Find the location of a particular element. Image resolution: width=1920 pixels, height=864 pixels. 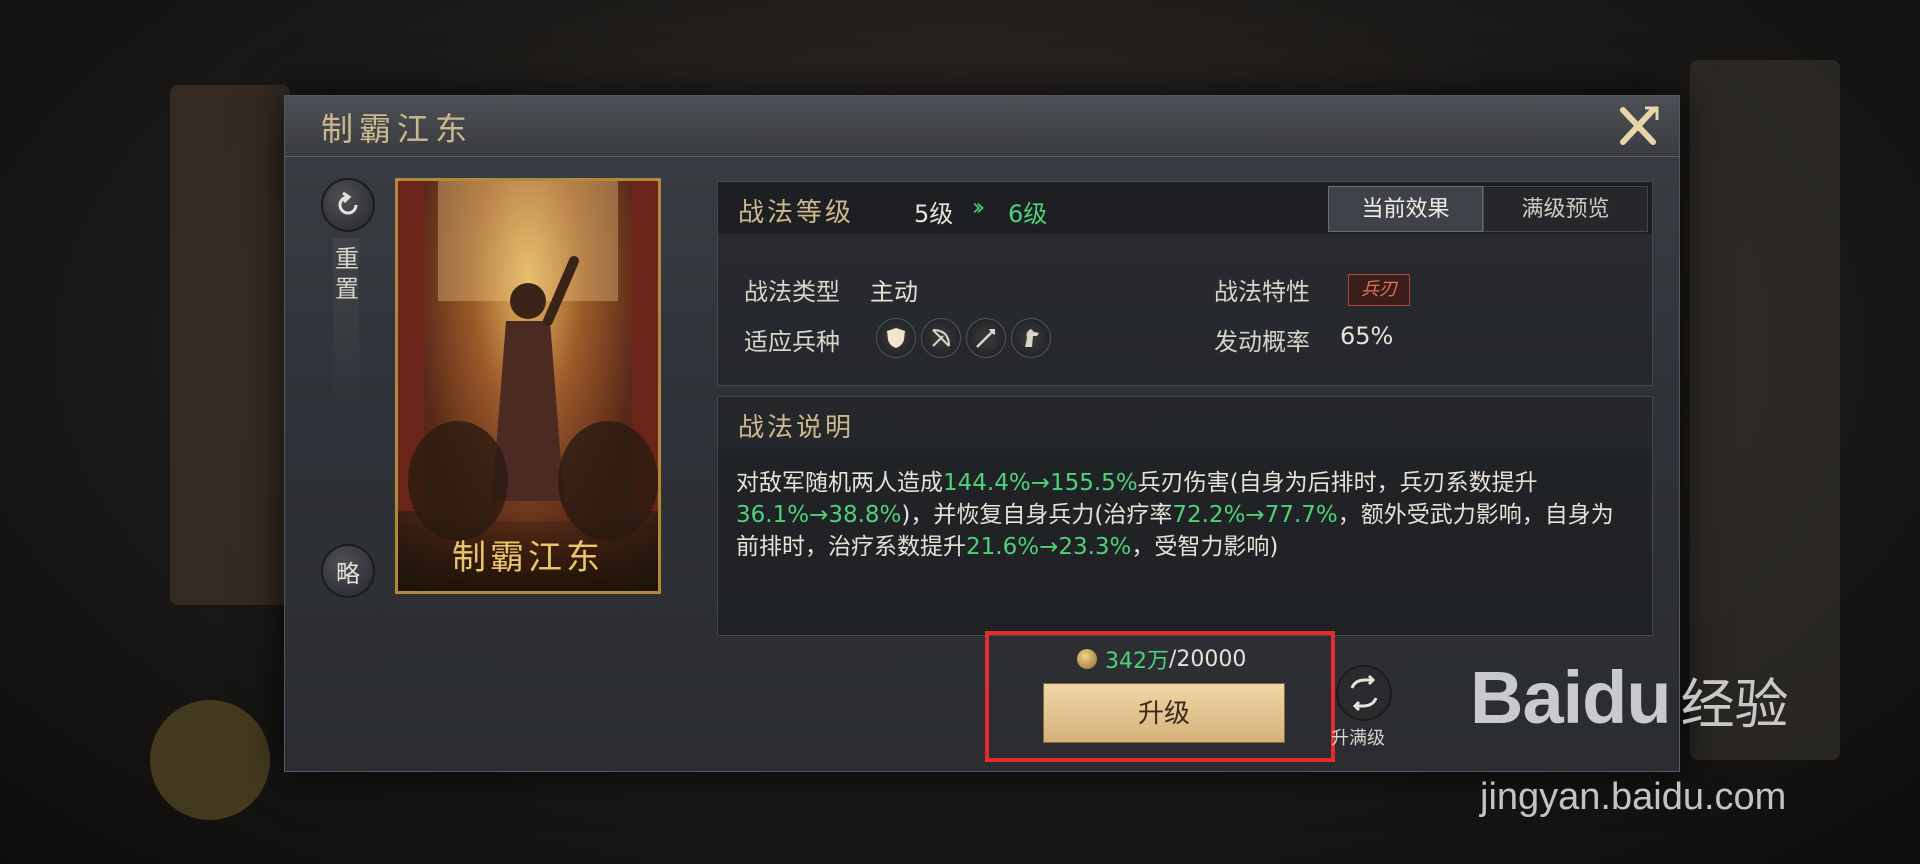

level-next: 6级 is located at coordinates (1028, 214).